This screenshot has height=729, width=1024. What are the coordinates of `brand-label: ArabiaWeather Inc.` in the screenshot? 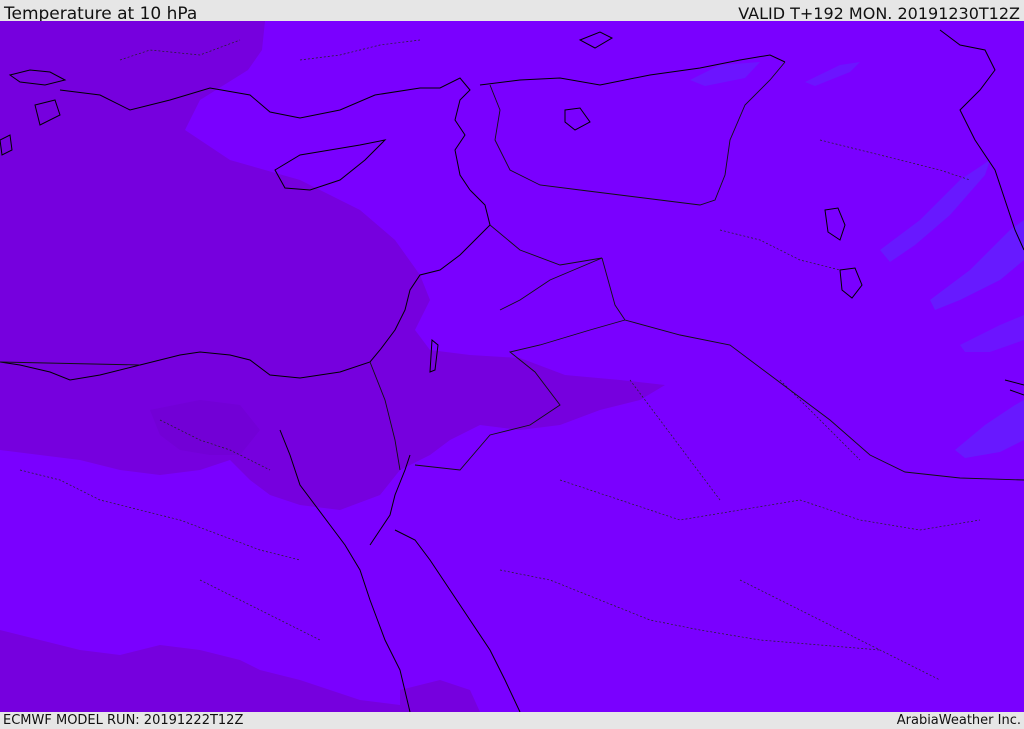 It's located at (958, 720).